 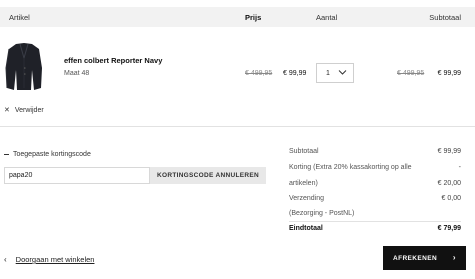 What do you see at coordinates (5, 259) in the screenshot?
I see `chevron-left-icon: ‹` at bounding box center [5, 259].